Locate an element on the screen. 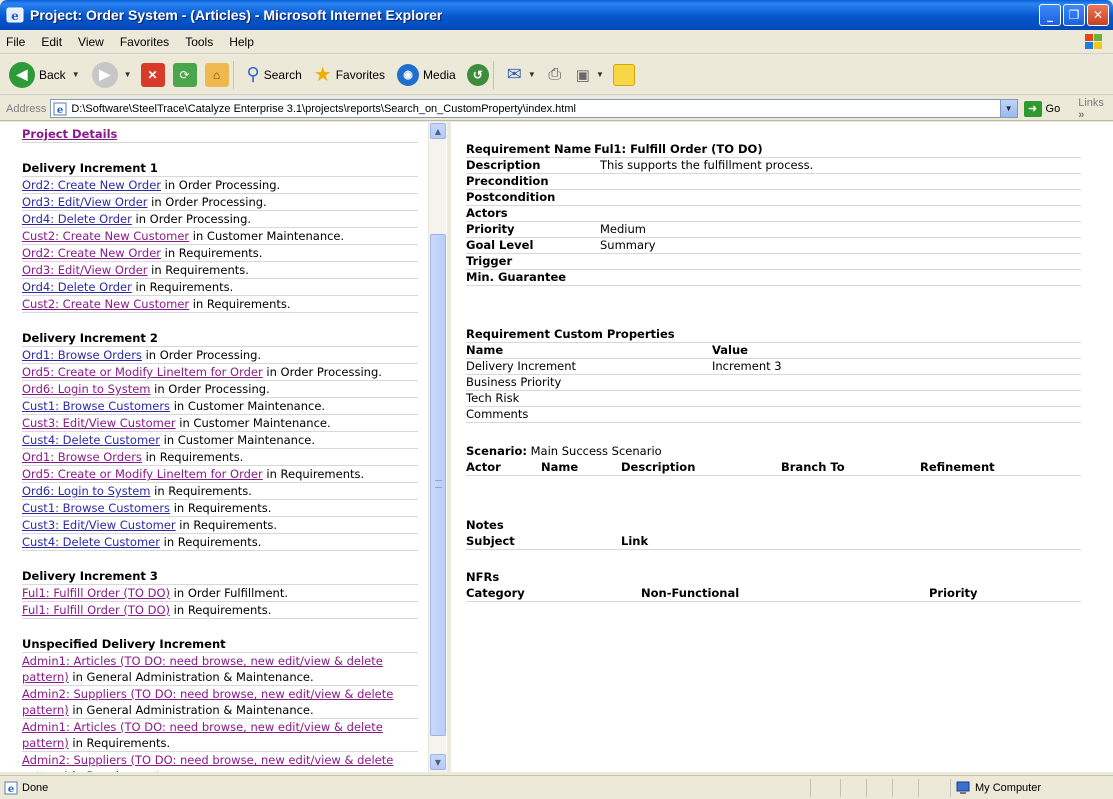  menu-tools: Tools is located at coordinates (199, 42).